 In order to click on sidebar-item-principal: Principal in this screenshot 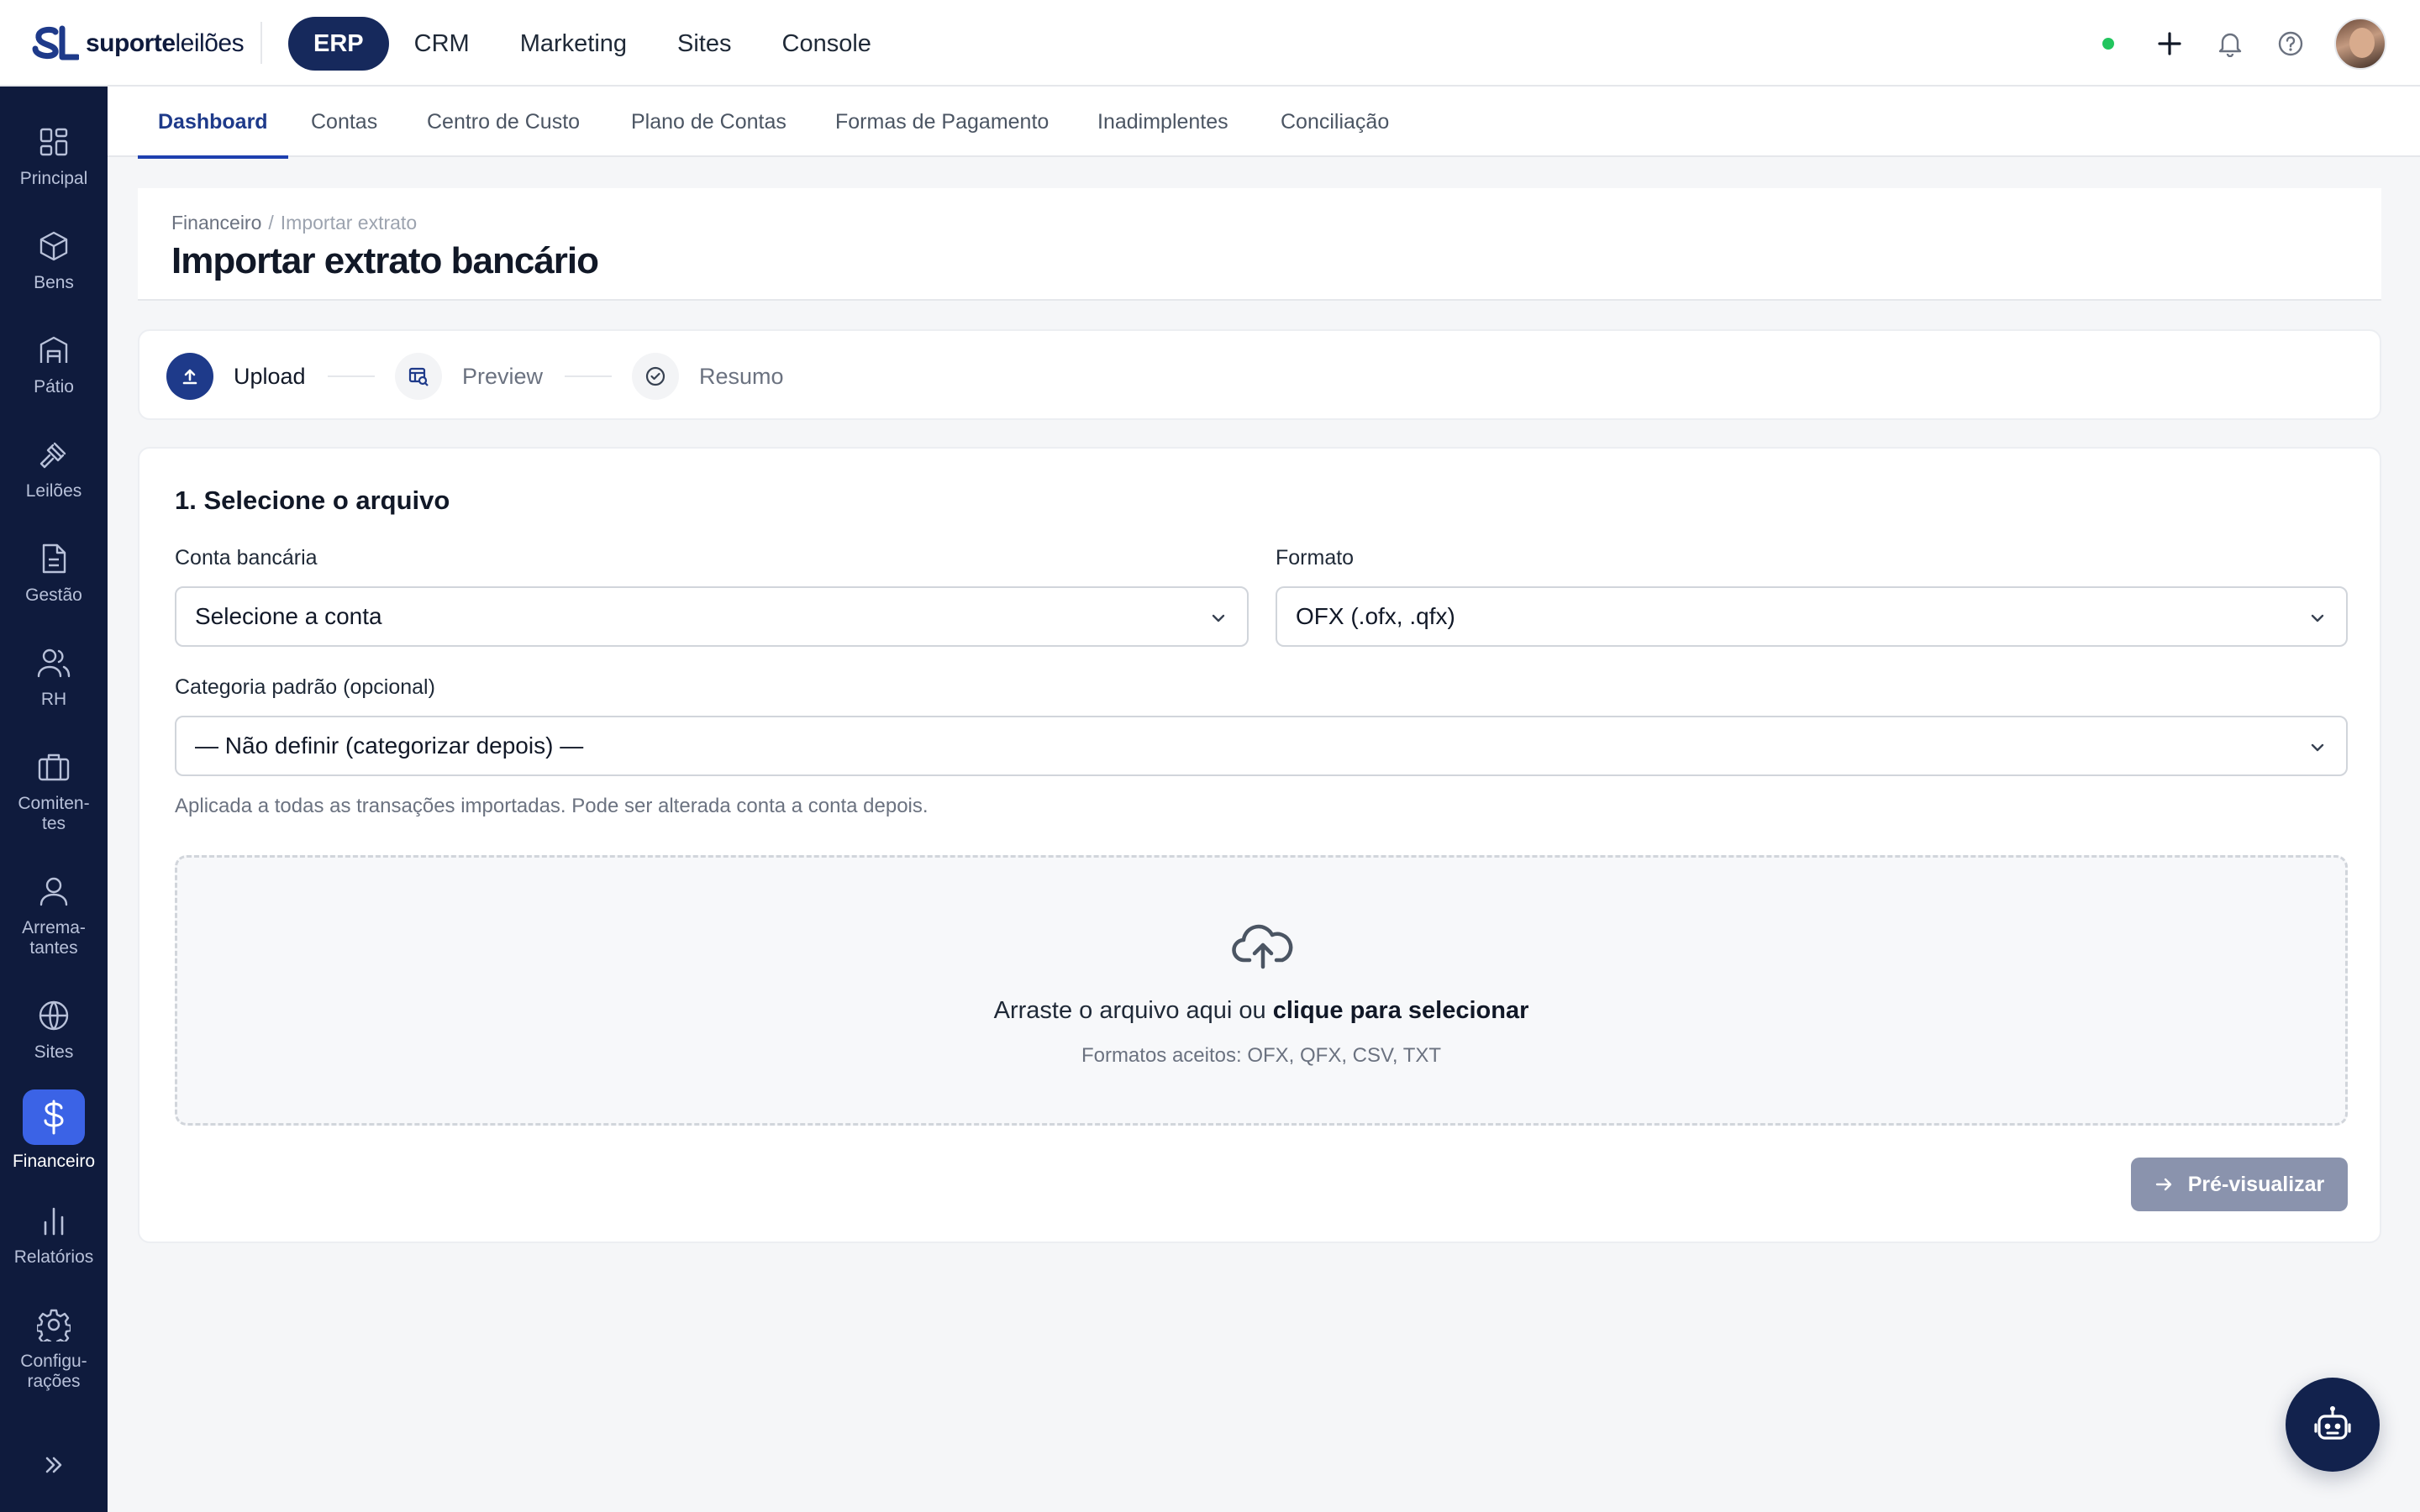, I will do `click(54, 155)`.